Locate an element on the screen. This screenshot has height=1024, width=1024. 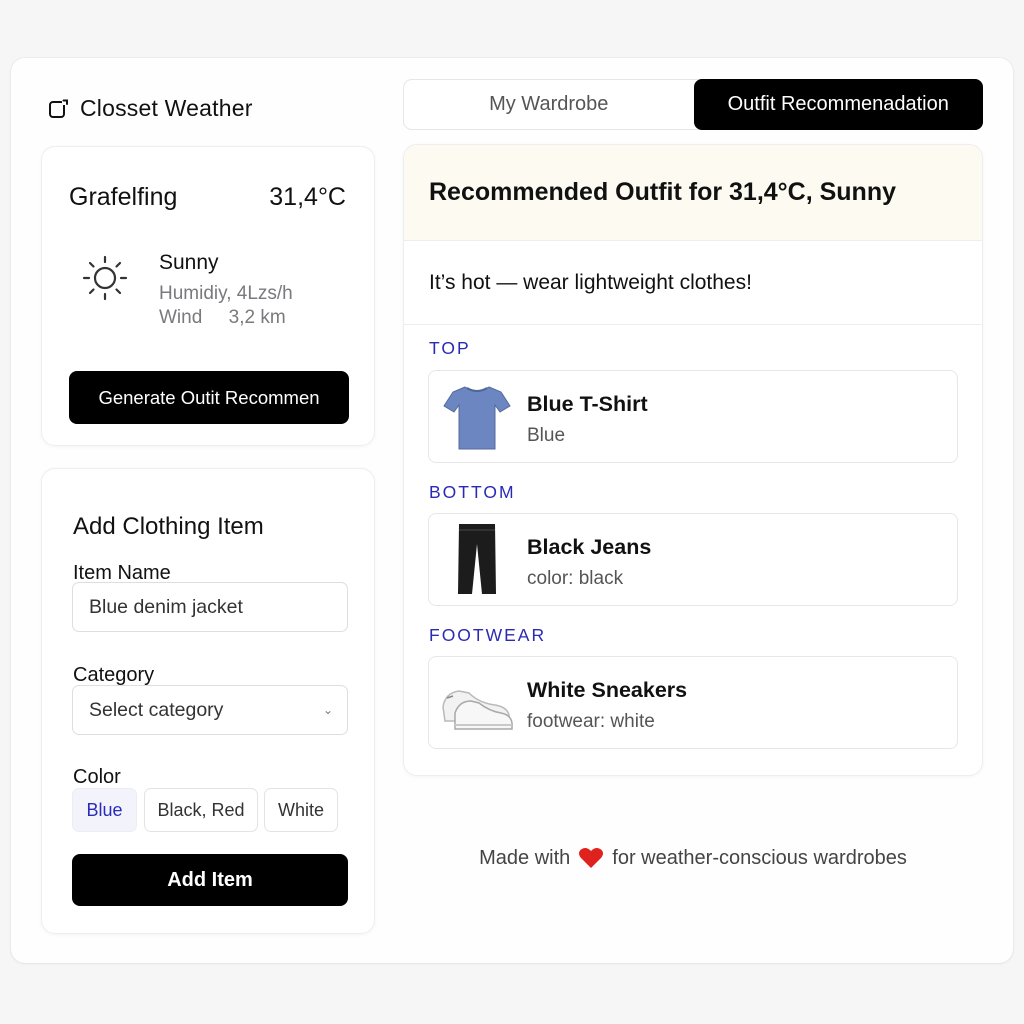
add-clothing-title: Add Clothing Item is located at coordinates (168, 526).